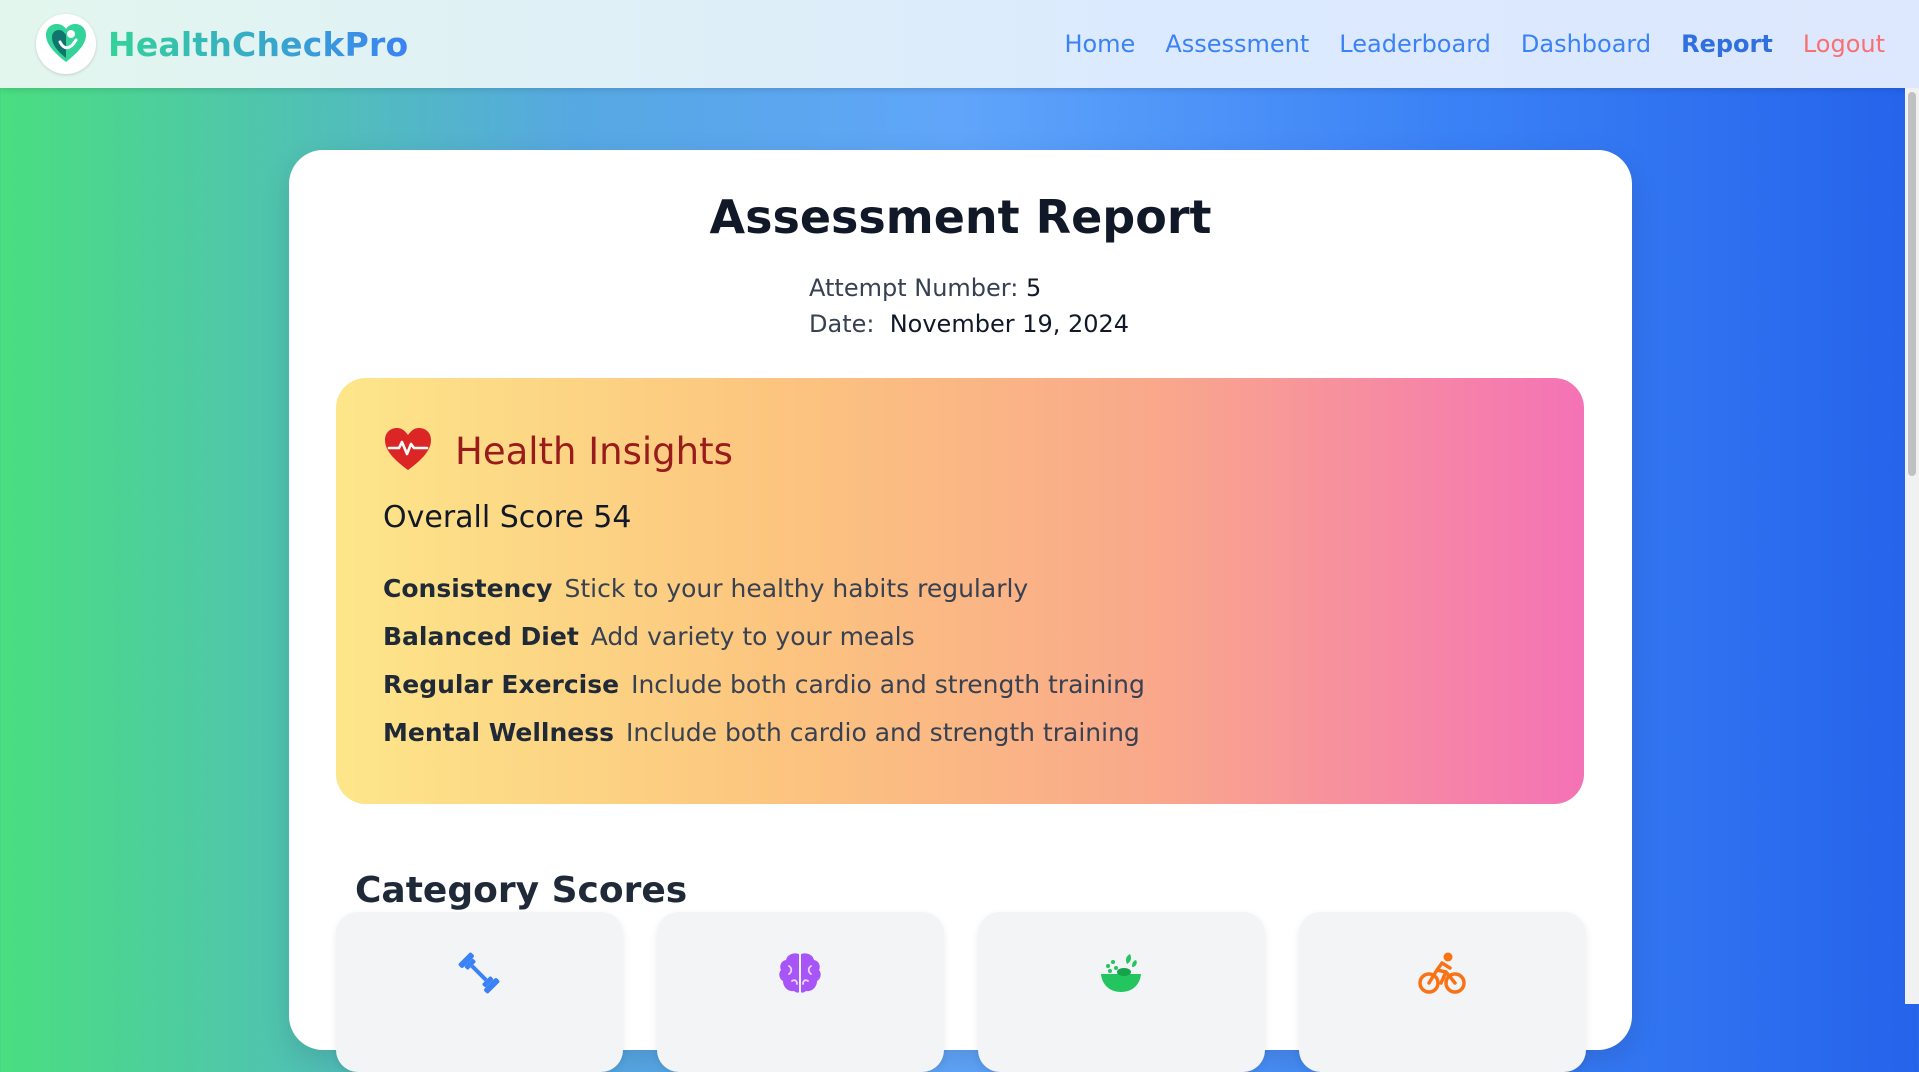  I want to click on logo-icon, so click(66, 44).